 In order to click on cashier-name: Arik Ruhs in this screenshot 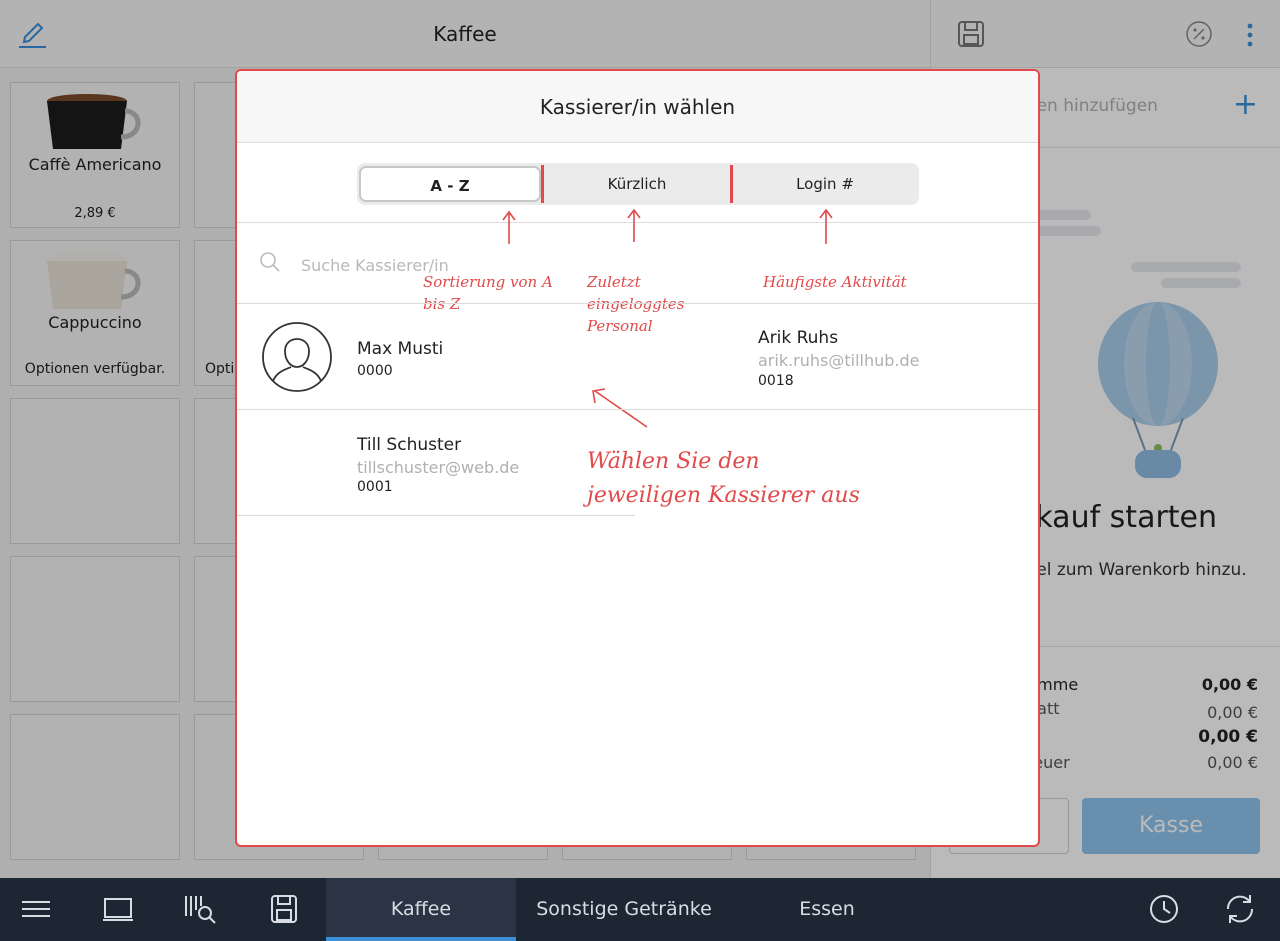, I will do `click(798, 338)`.